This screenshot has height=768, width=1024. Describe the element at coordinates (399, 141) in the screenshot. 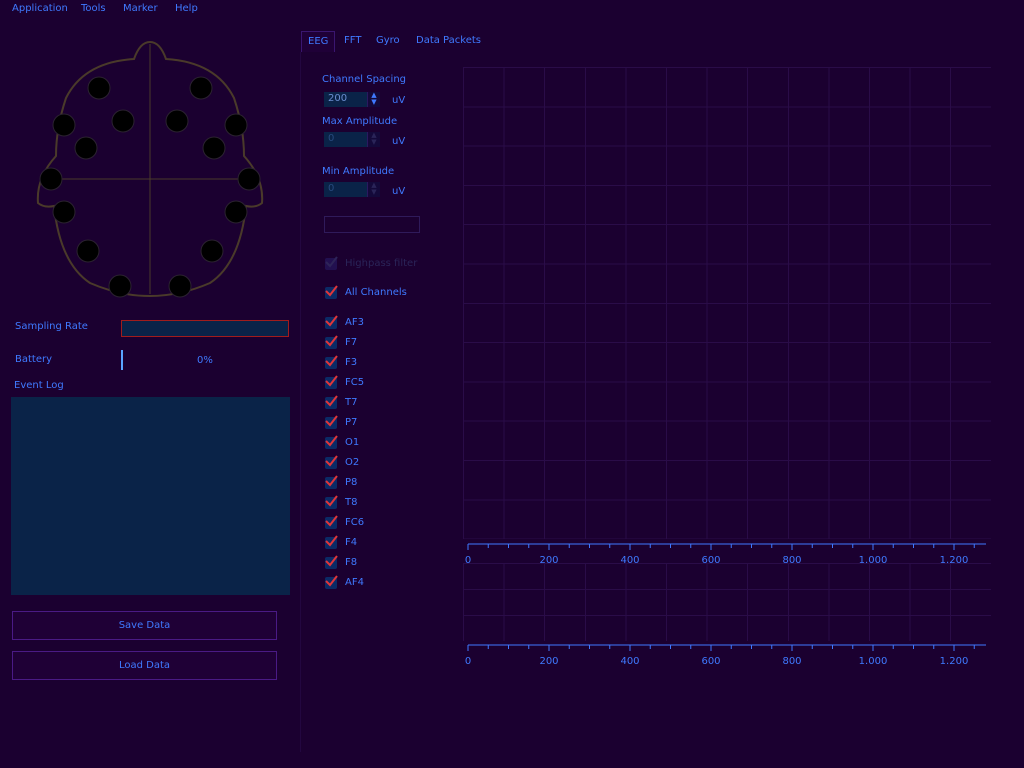

I see `max-amplitude-unit: uV` at that location.